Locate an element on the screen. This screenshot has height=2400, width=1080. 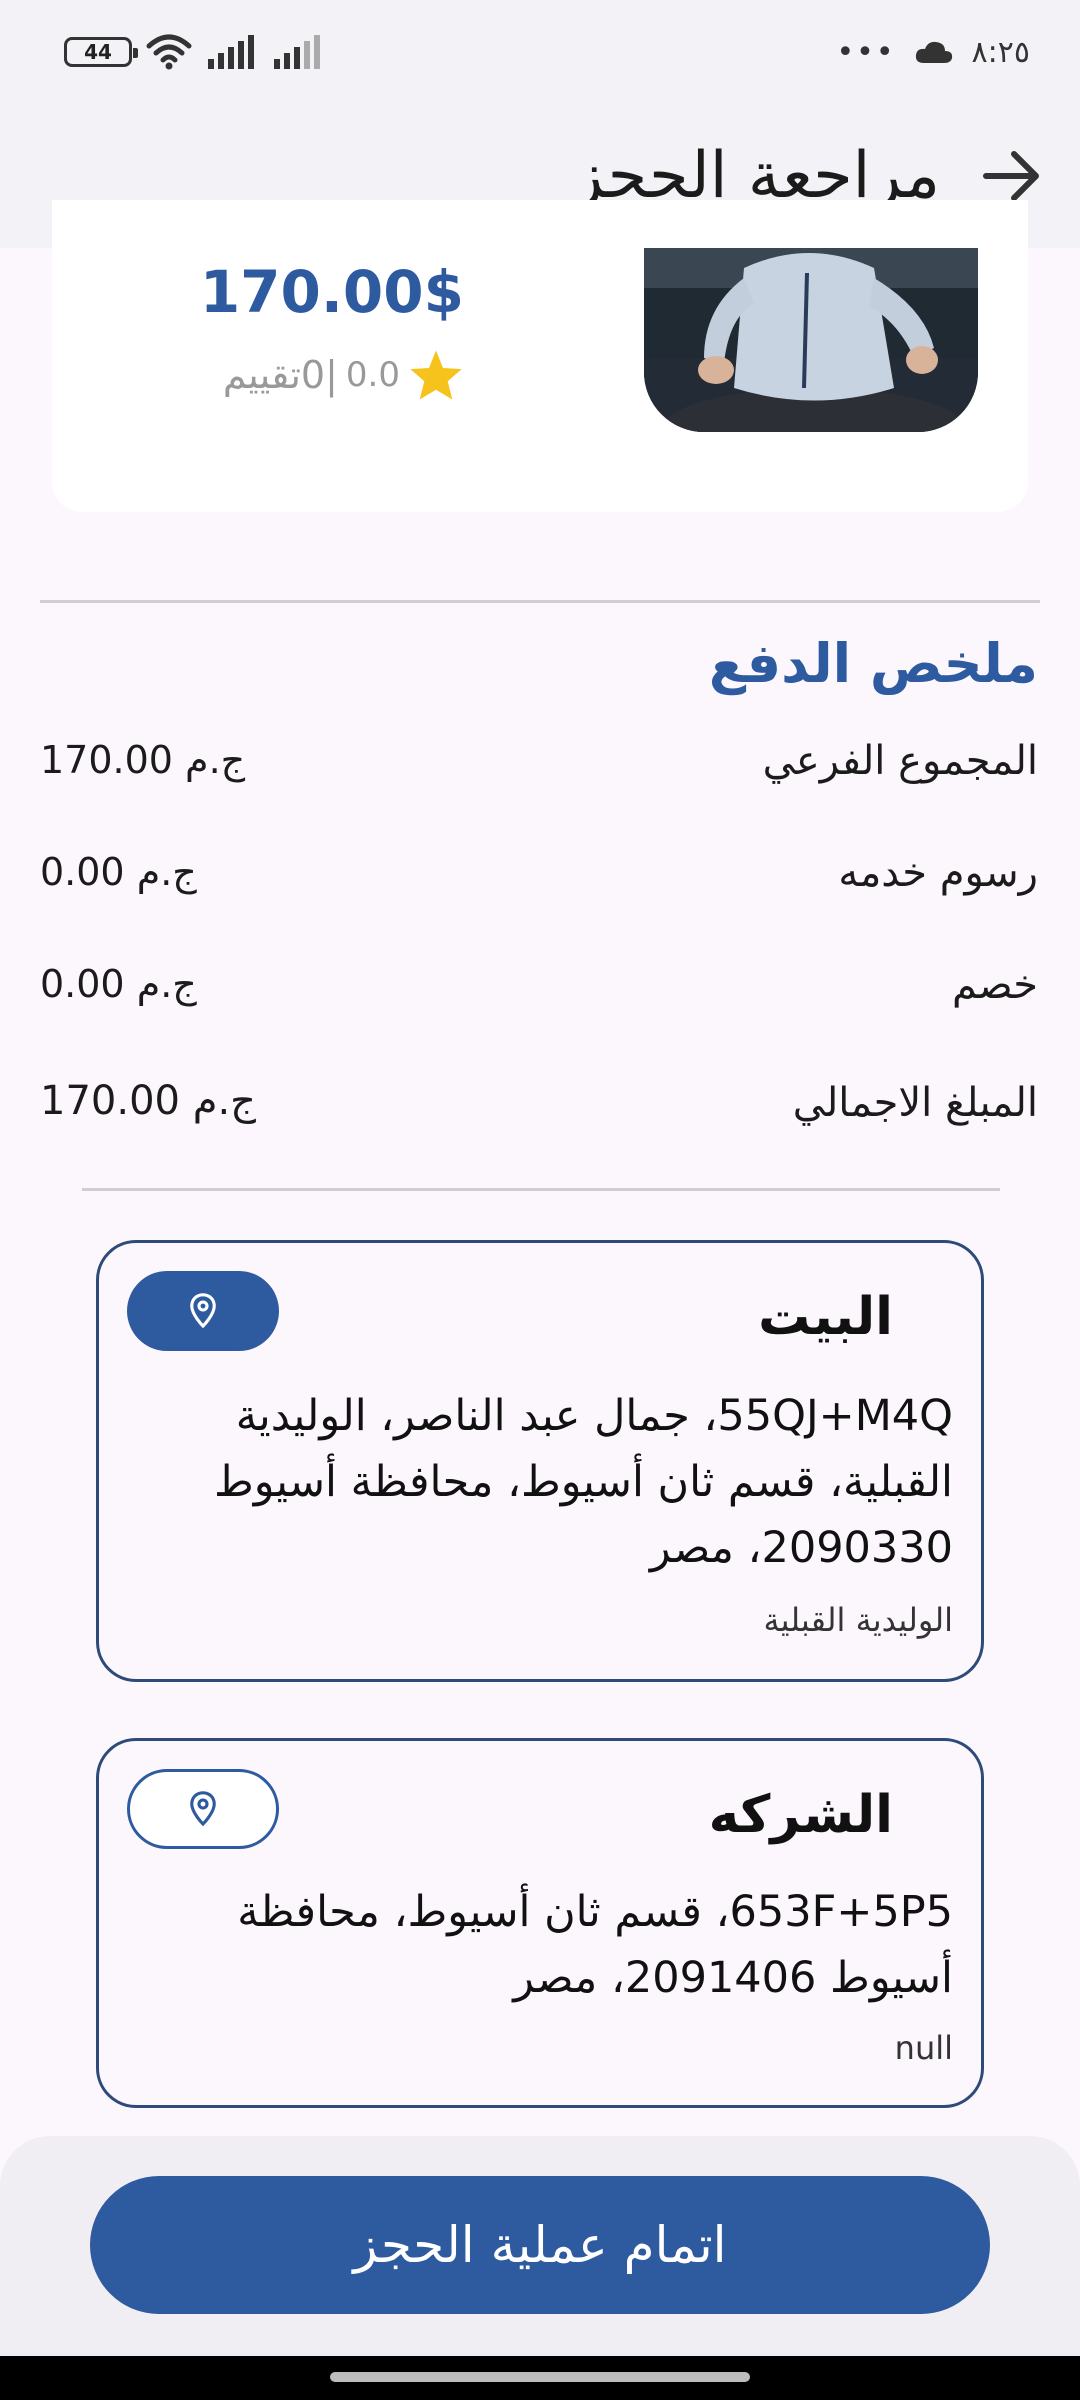
provider-rating: |0تقييم 0.0 is located at coordinates (282, 375).